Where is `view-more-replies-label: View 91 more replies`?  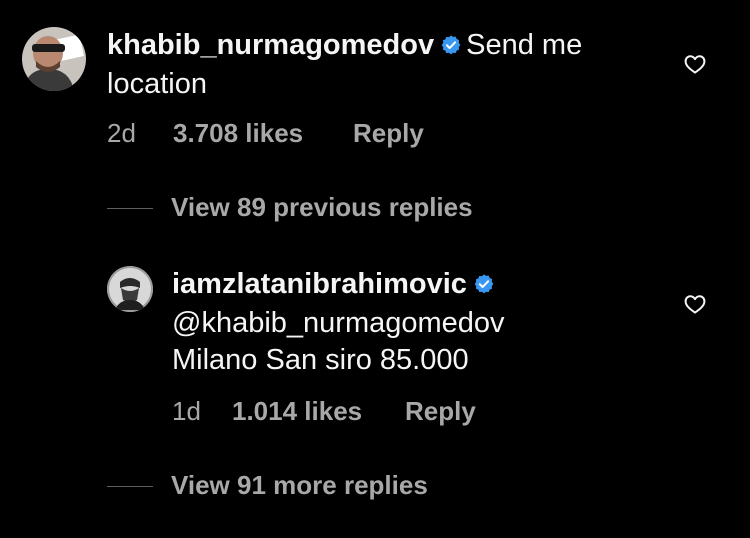
view-more-replies-label: View 91 more replies is located at coordinates (299, 485).